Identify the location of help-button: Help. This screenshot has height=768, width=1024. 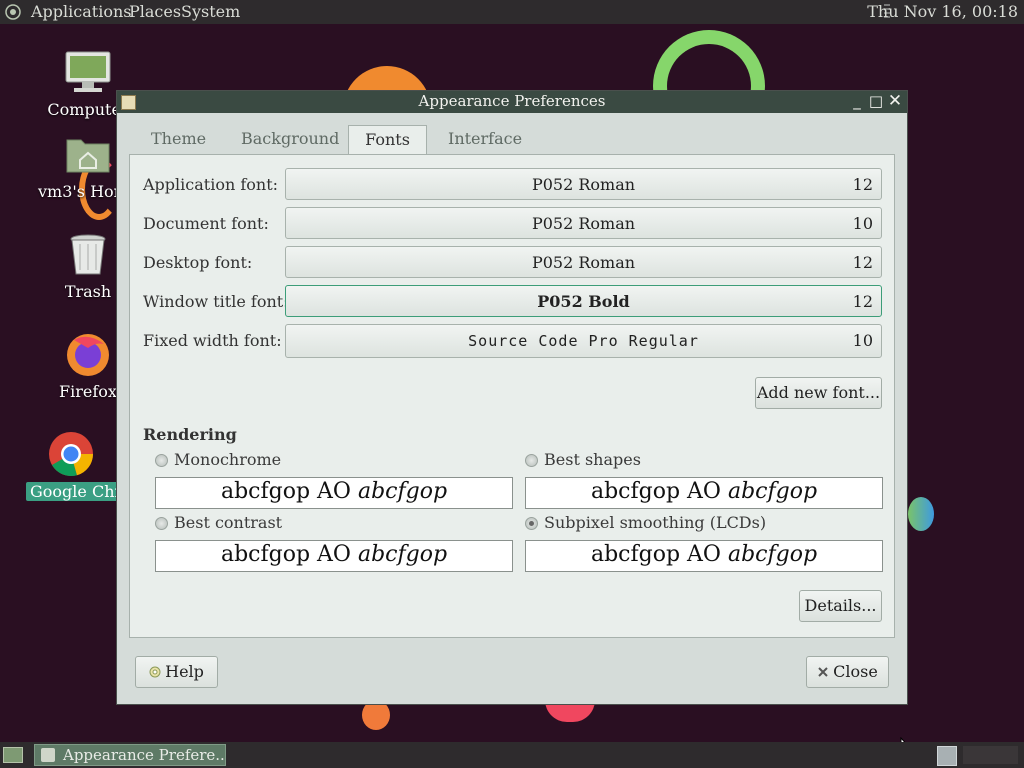
(176, 672).